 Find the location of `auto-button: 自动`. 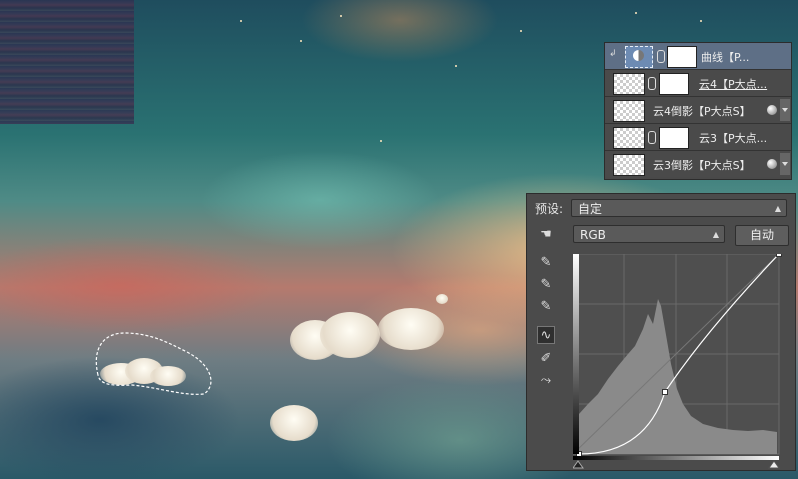

auto-button: 自动 is located at coordinates (762, 235).